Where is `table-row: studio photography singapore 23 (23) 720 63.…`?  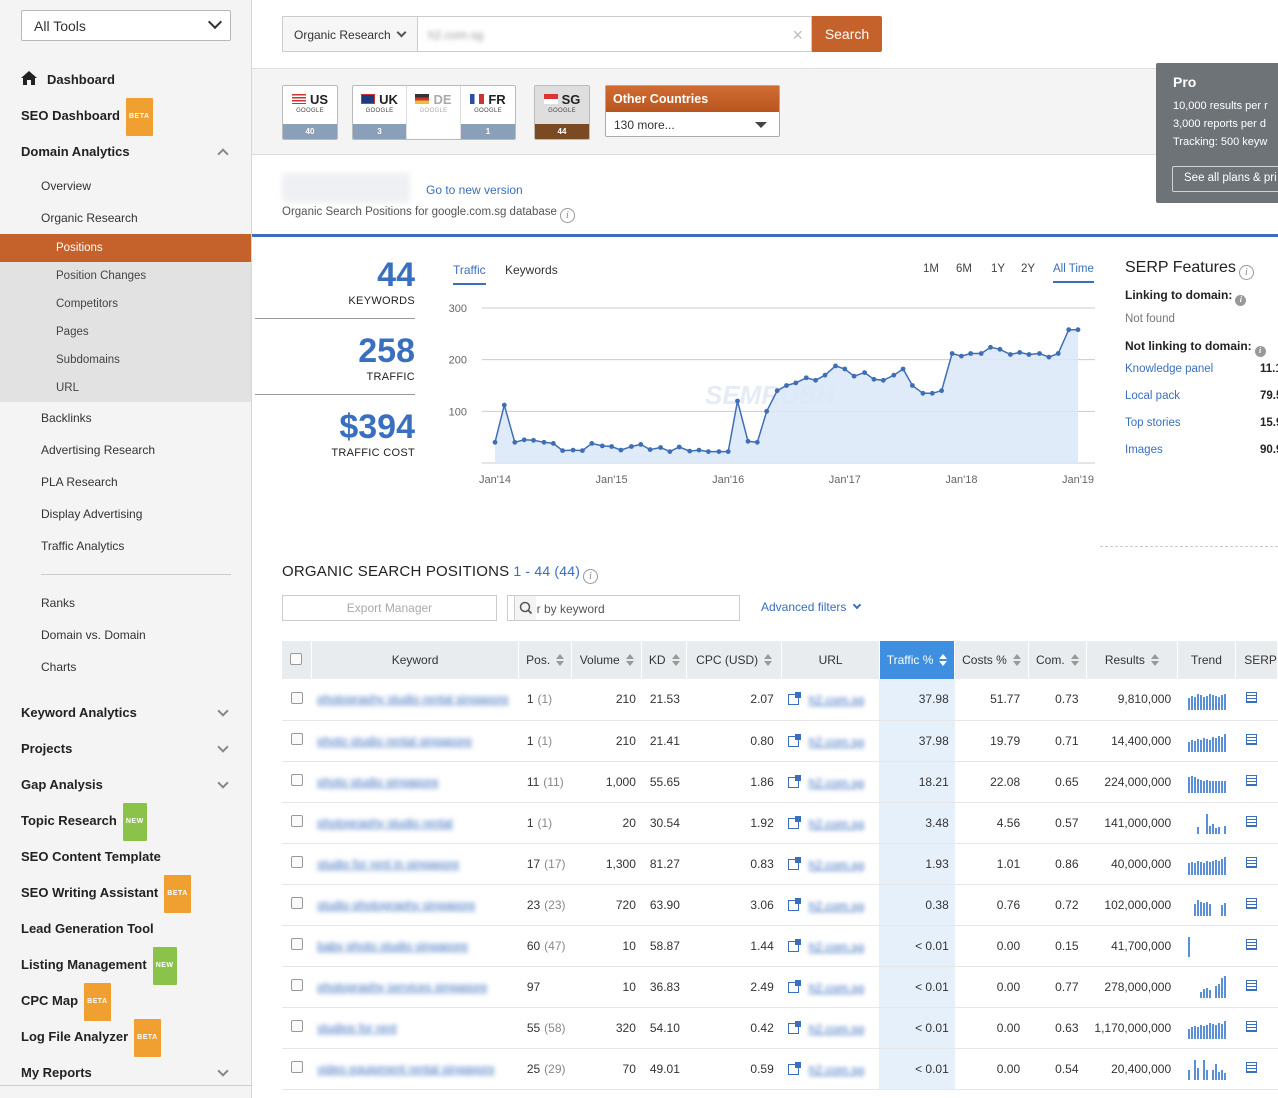
table-row: studio photography singapore 23 (23) 720 63.… is located at coordinates (780, 905).